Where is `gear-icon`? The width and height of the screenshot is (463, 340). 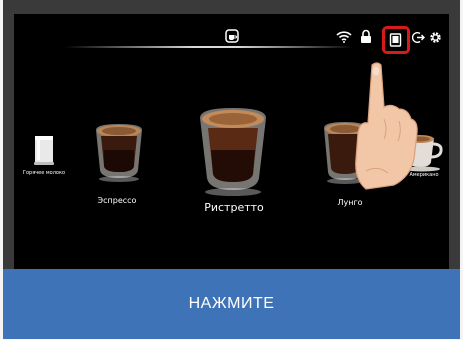 gear-icon is located at coordinates (435, 37).